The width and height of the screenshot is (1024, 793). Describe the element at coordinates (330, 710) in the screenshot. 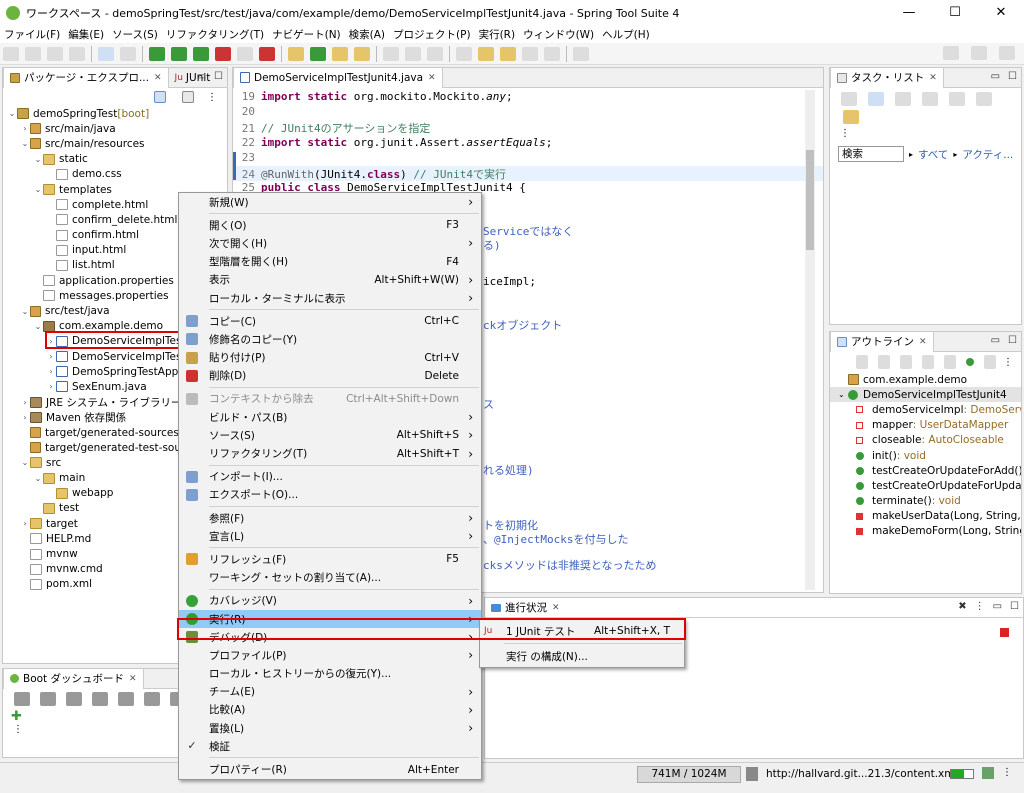

I see `context-menu-item: 比較(A) ›` at that location.